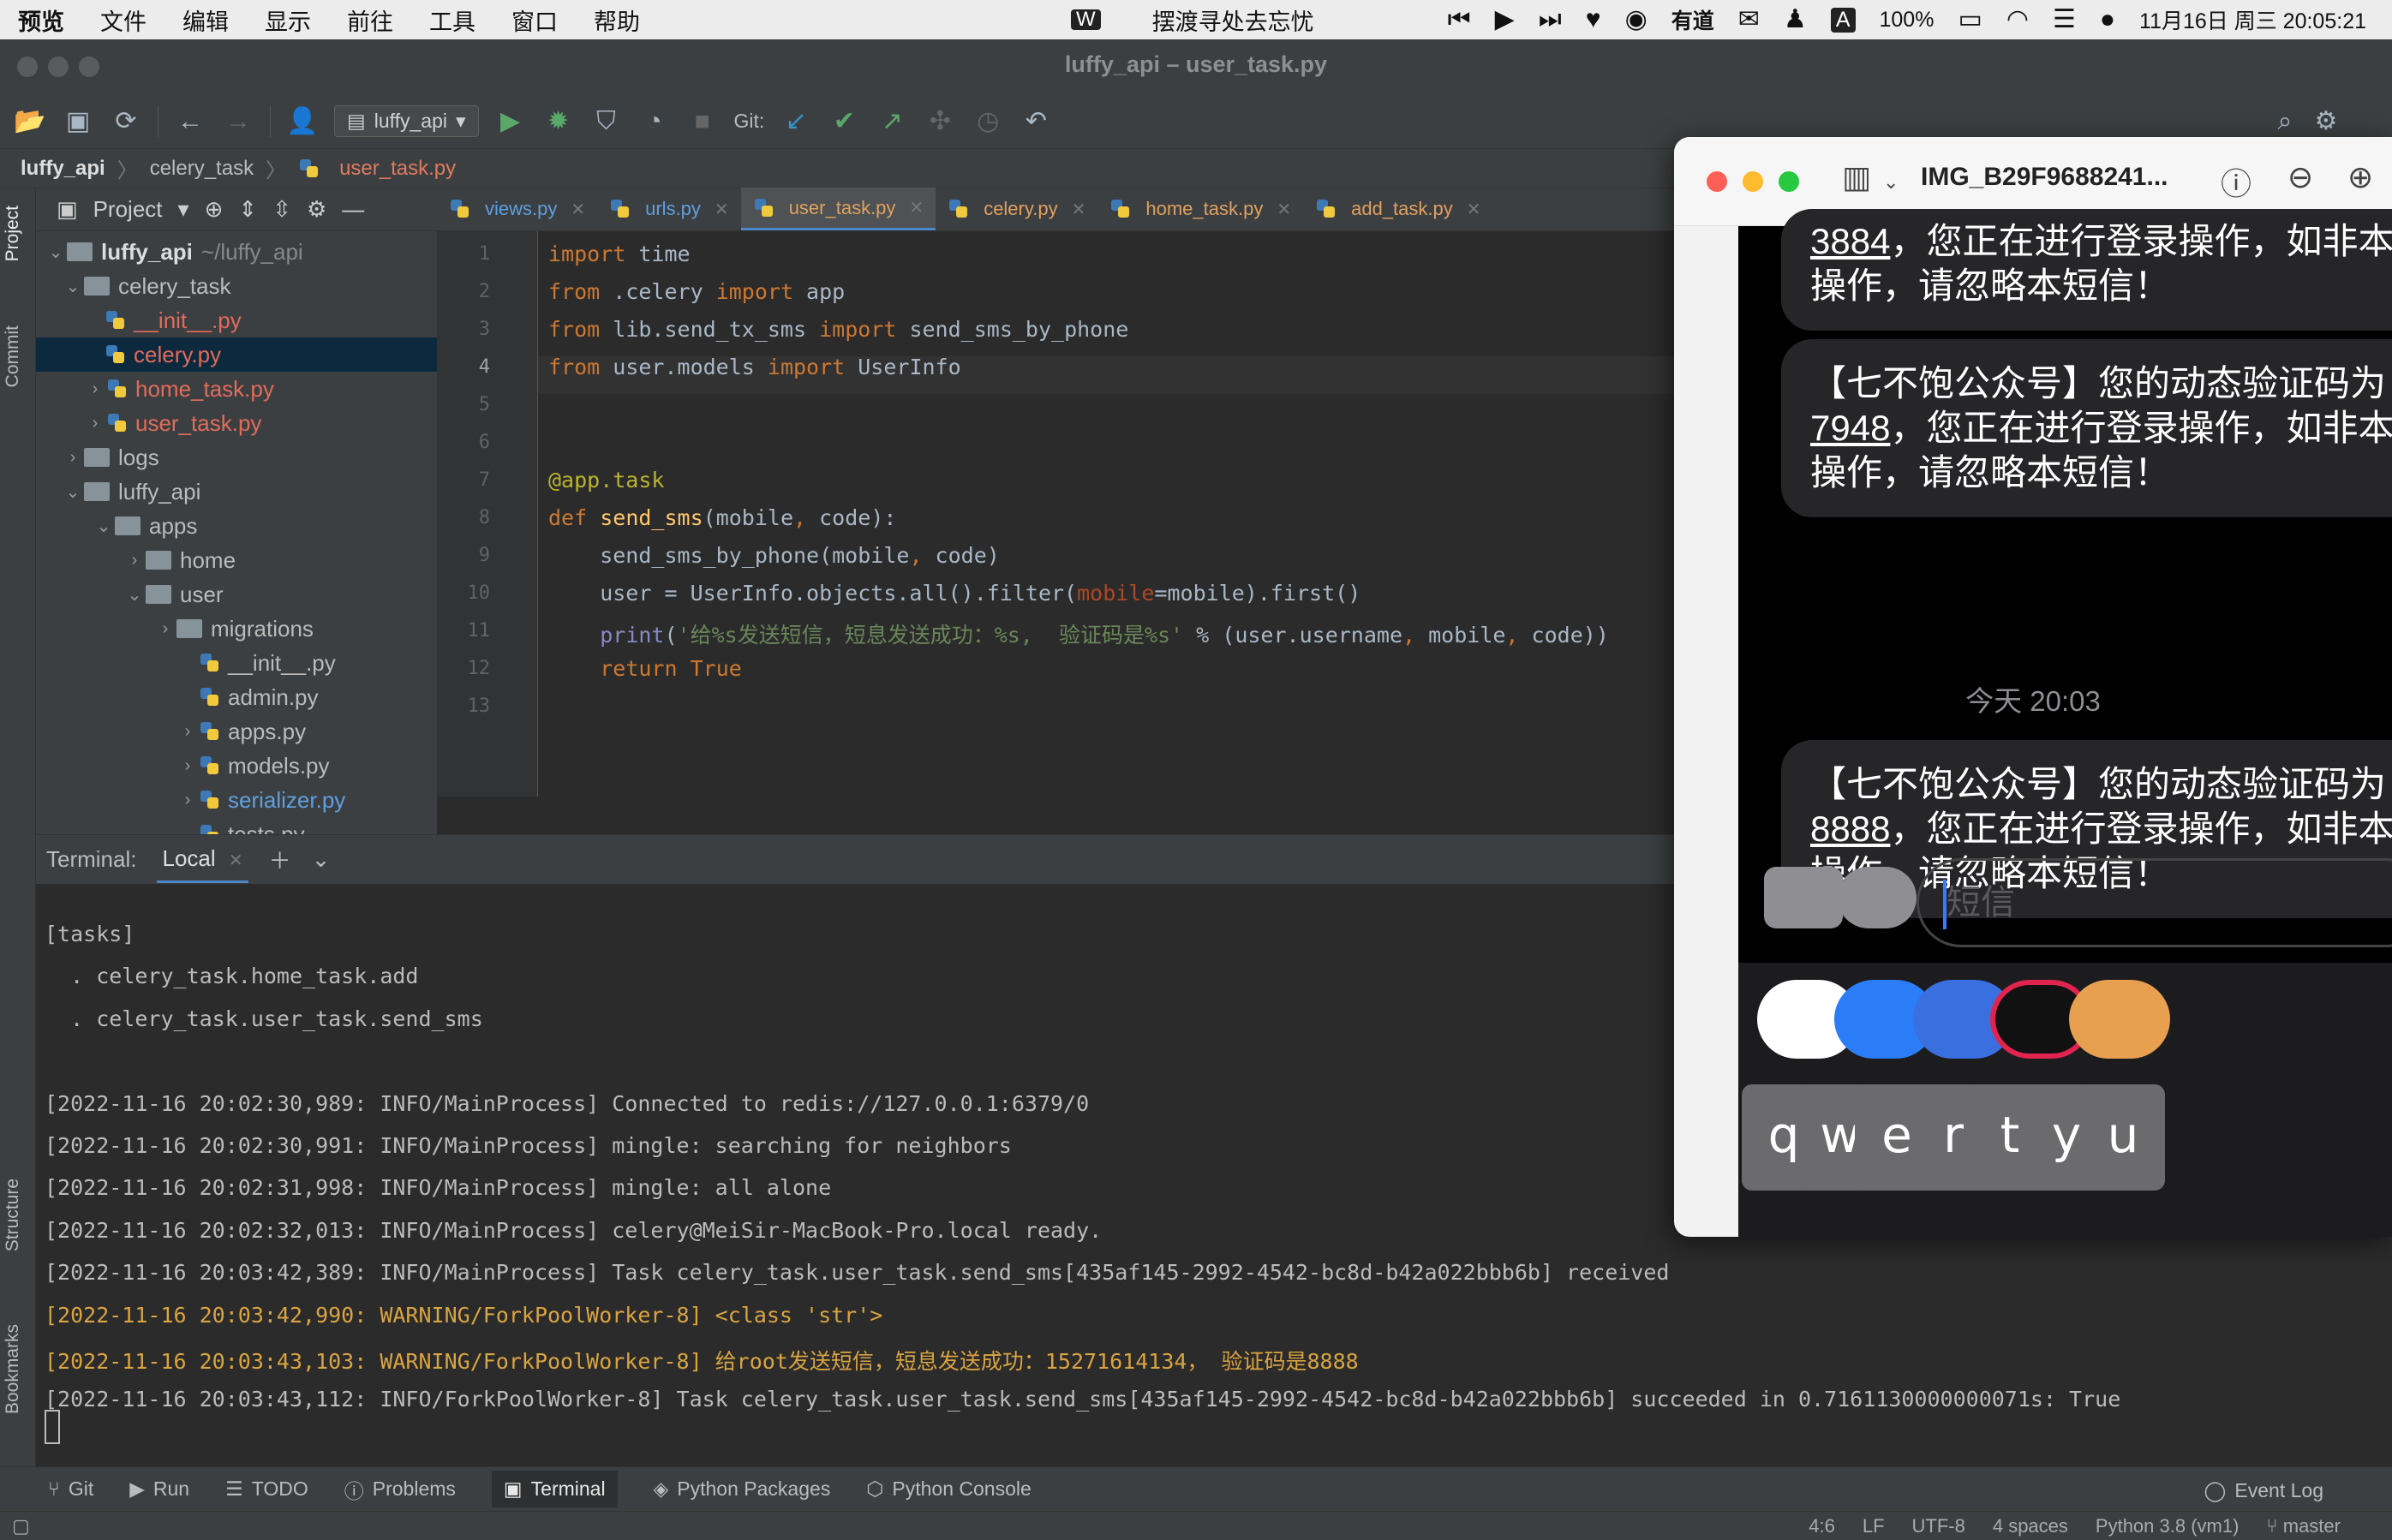 This screenshot has width=2392, height=1540. What do you see at coordinates (400, 1489) in the screenshot?
I see `tool-problems: ⓘ Problems` at bounding box center [400, 1489].